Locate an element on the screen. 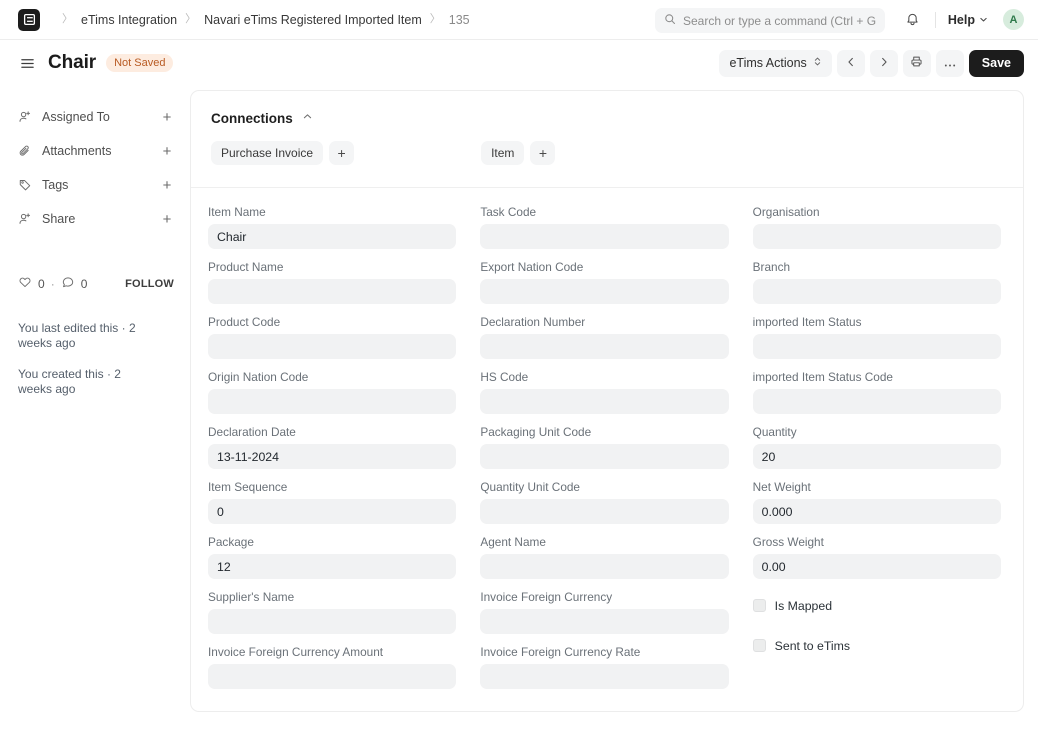  checkbox-sent-to-etims: Sent to eTims is located at coordinates (876, 645).